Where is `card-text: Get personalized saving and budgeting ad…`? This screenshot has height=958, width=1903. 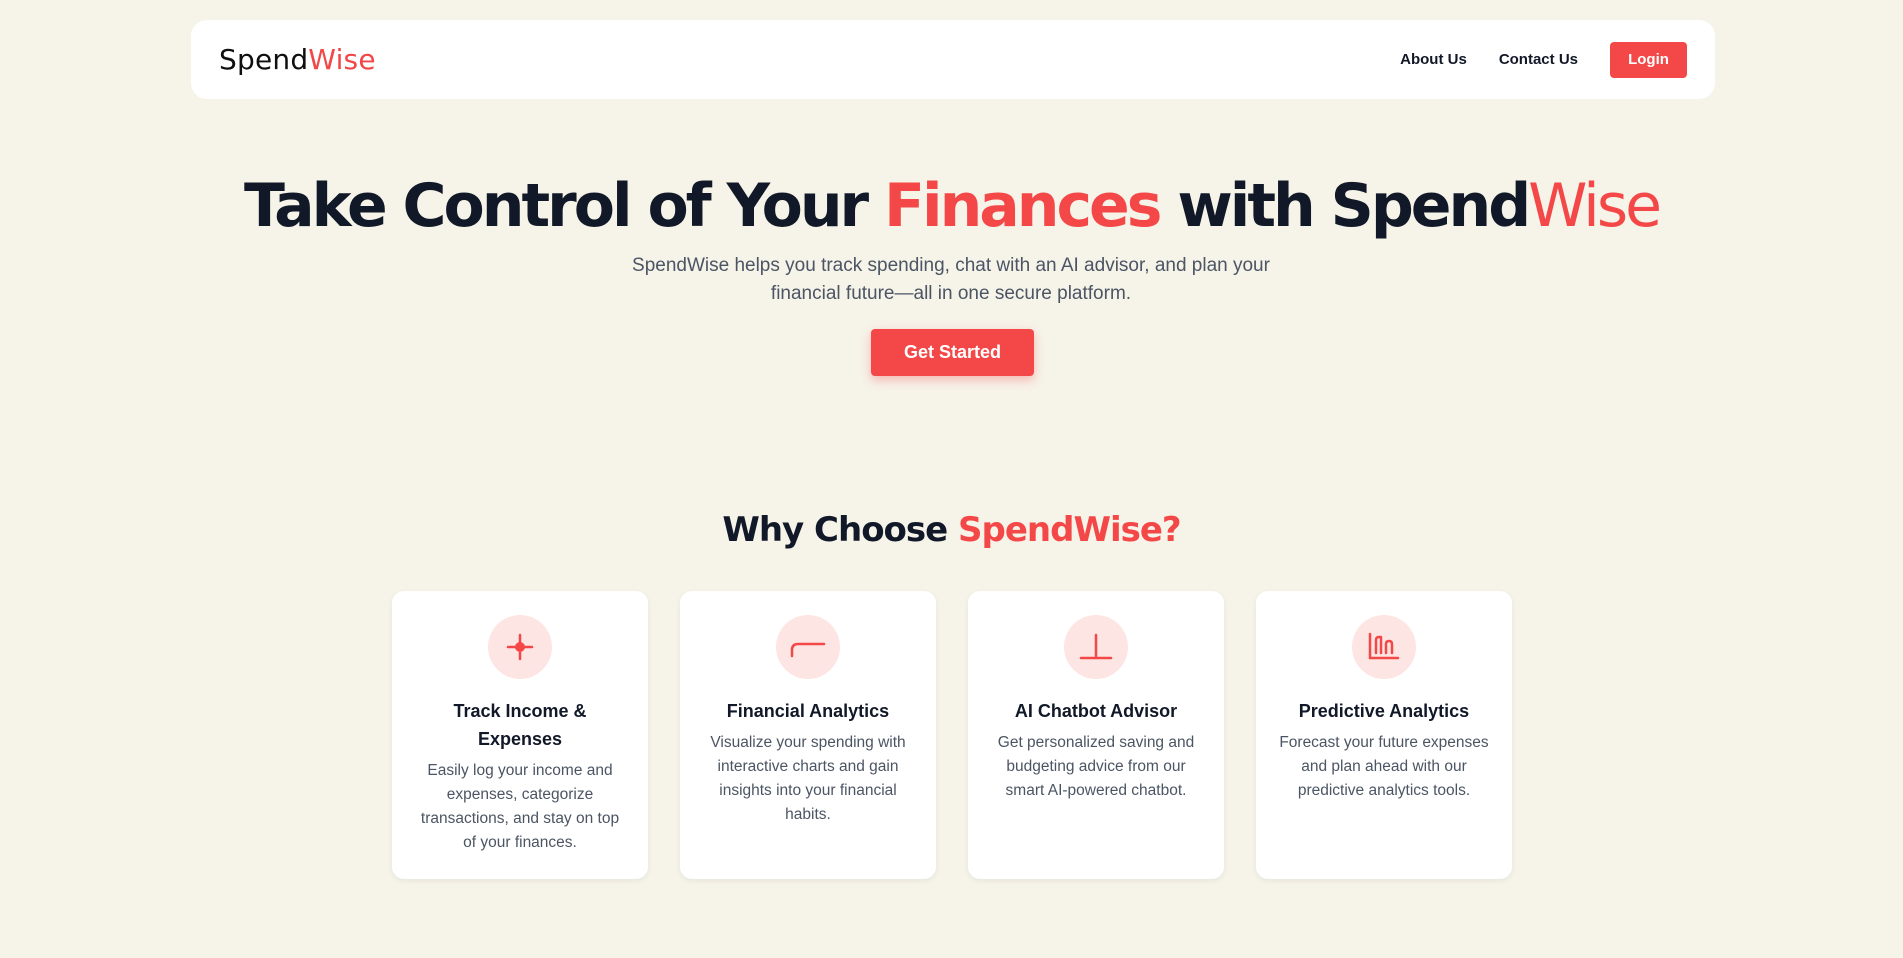
card-text: Get personalized saving and budgeting ad… is located at coordinates (1096, 766).